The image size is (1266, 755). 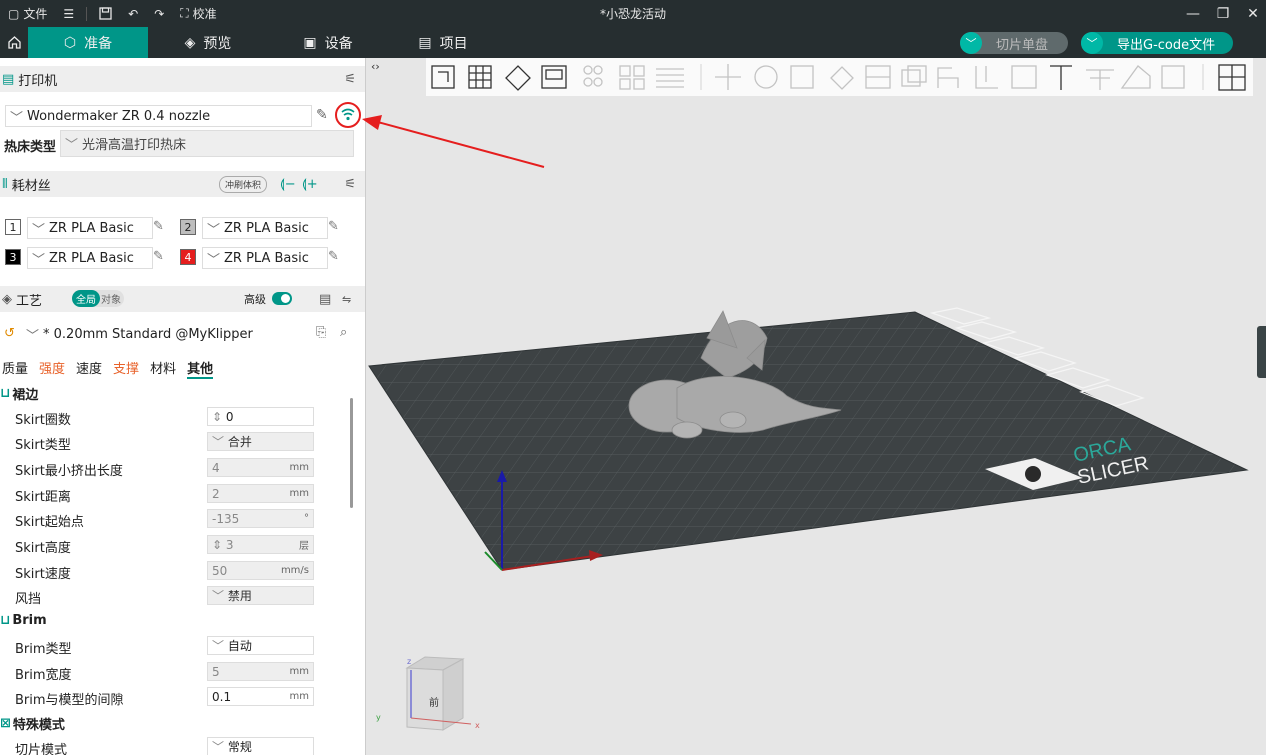 What do you see at coordinates (87, 13) in the screenshot?
I see `divider` at bounding box center [87, 13].